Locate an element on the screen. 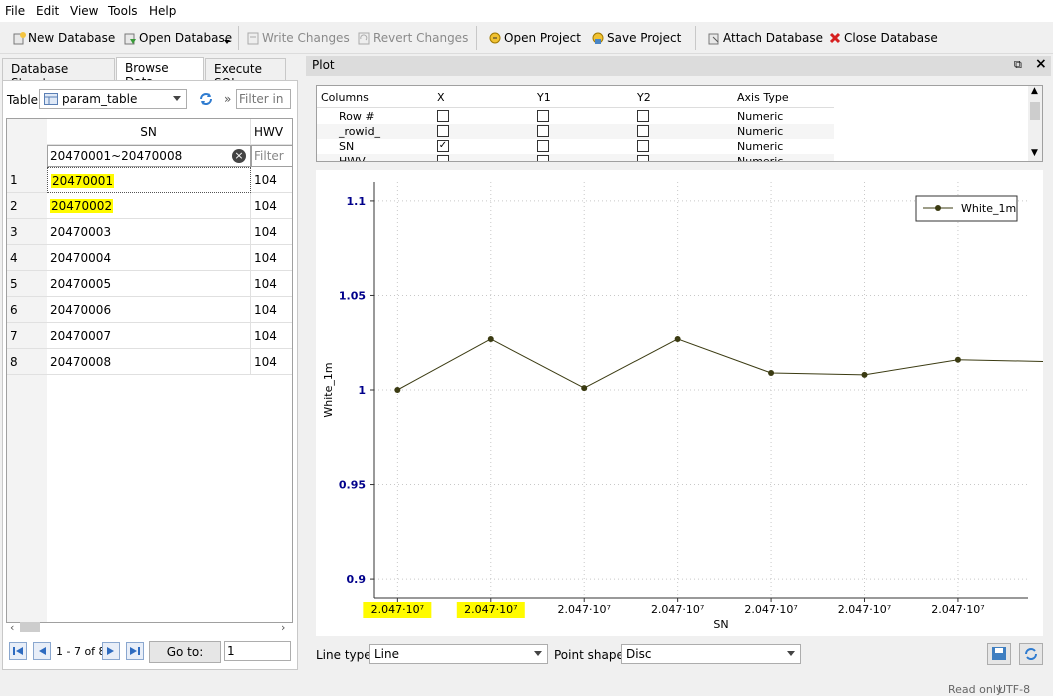 The width and height of the screenshot is (1053, 696). previous-page-button is located at coordinates (42, 651).